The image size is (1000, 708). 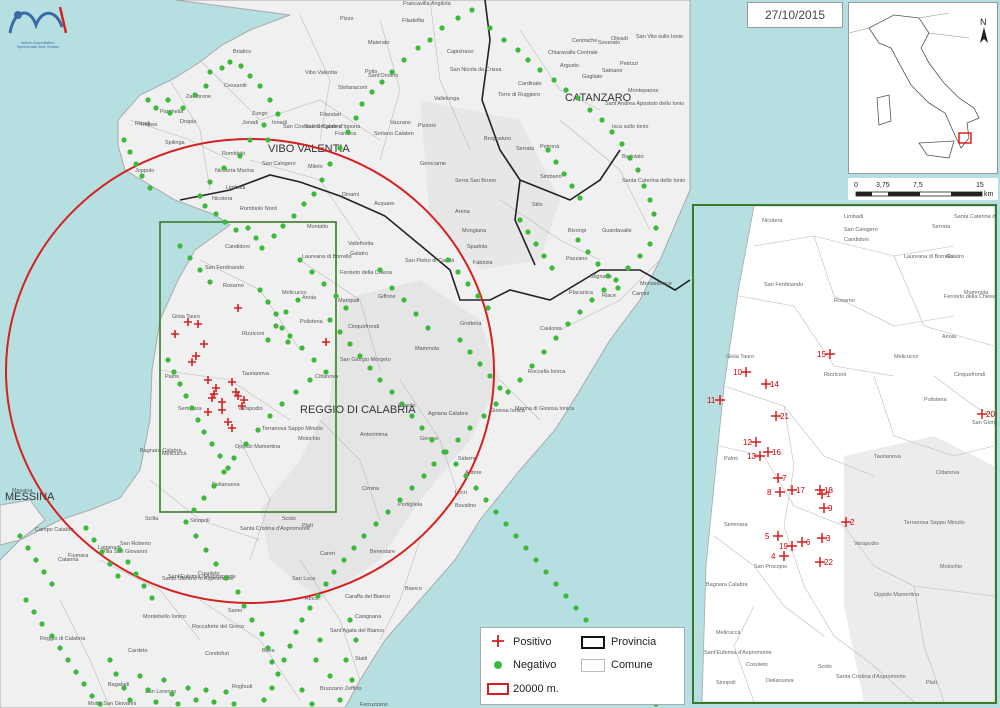 I want to click on place-label: Vallelonga, so click(x=447, y=99).